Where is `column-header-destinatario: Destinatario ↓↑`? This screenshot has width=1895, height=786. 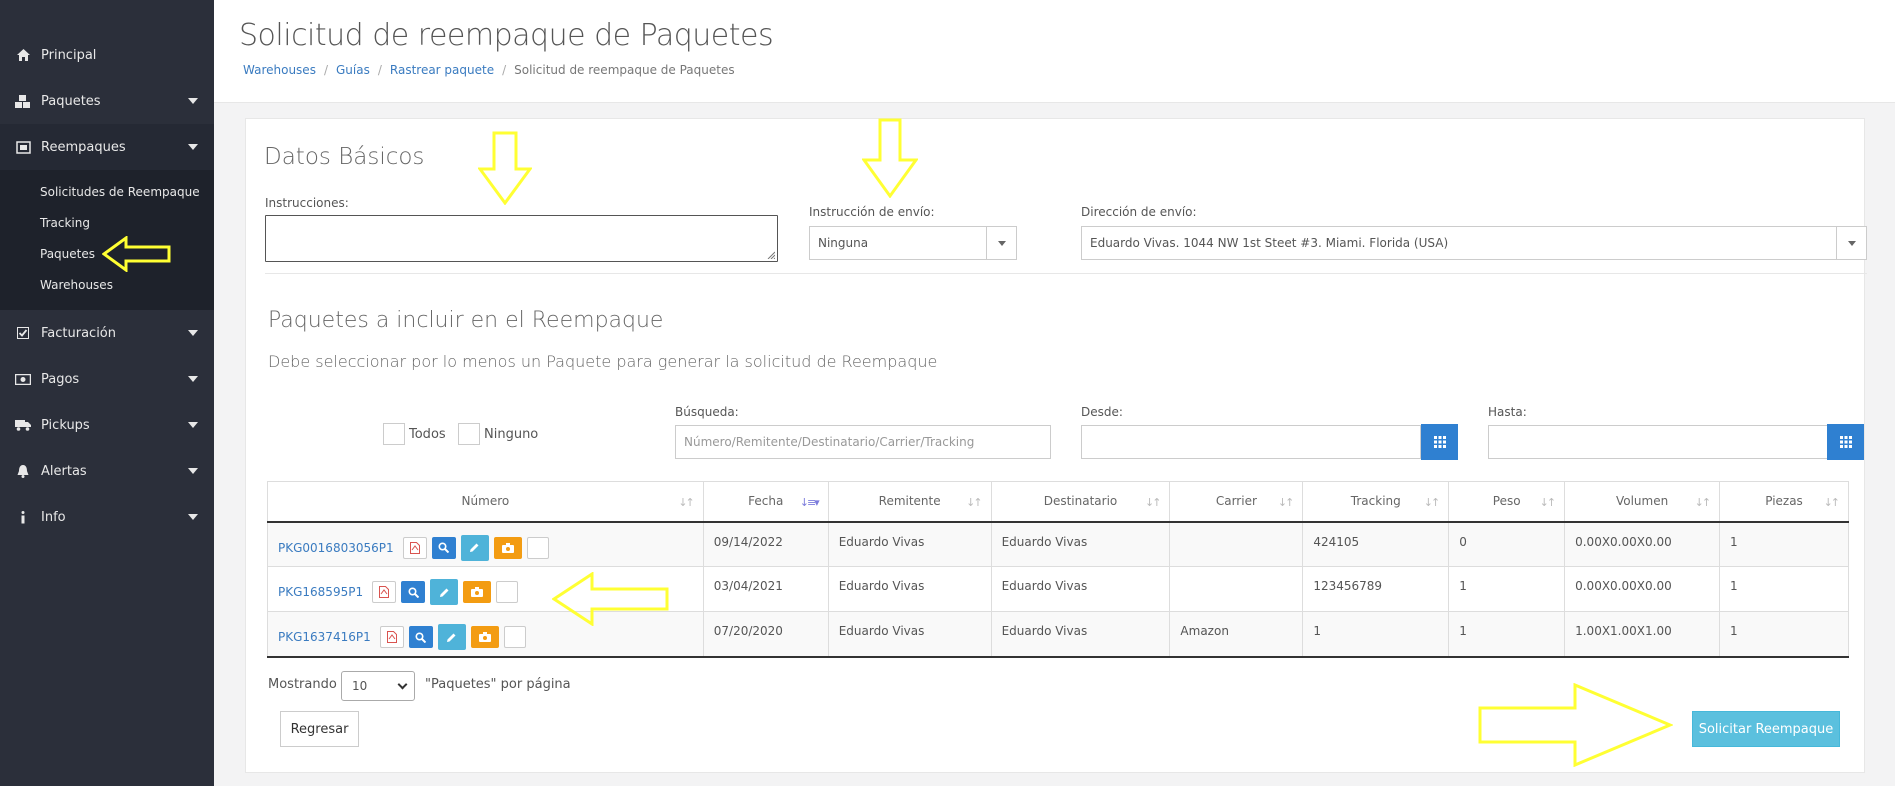
column-header-destinatario: Destinatario ↓↑ is located at coordinates (1080, 502).